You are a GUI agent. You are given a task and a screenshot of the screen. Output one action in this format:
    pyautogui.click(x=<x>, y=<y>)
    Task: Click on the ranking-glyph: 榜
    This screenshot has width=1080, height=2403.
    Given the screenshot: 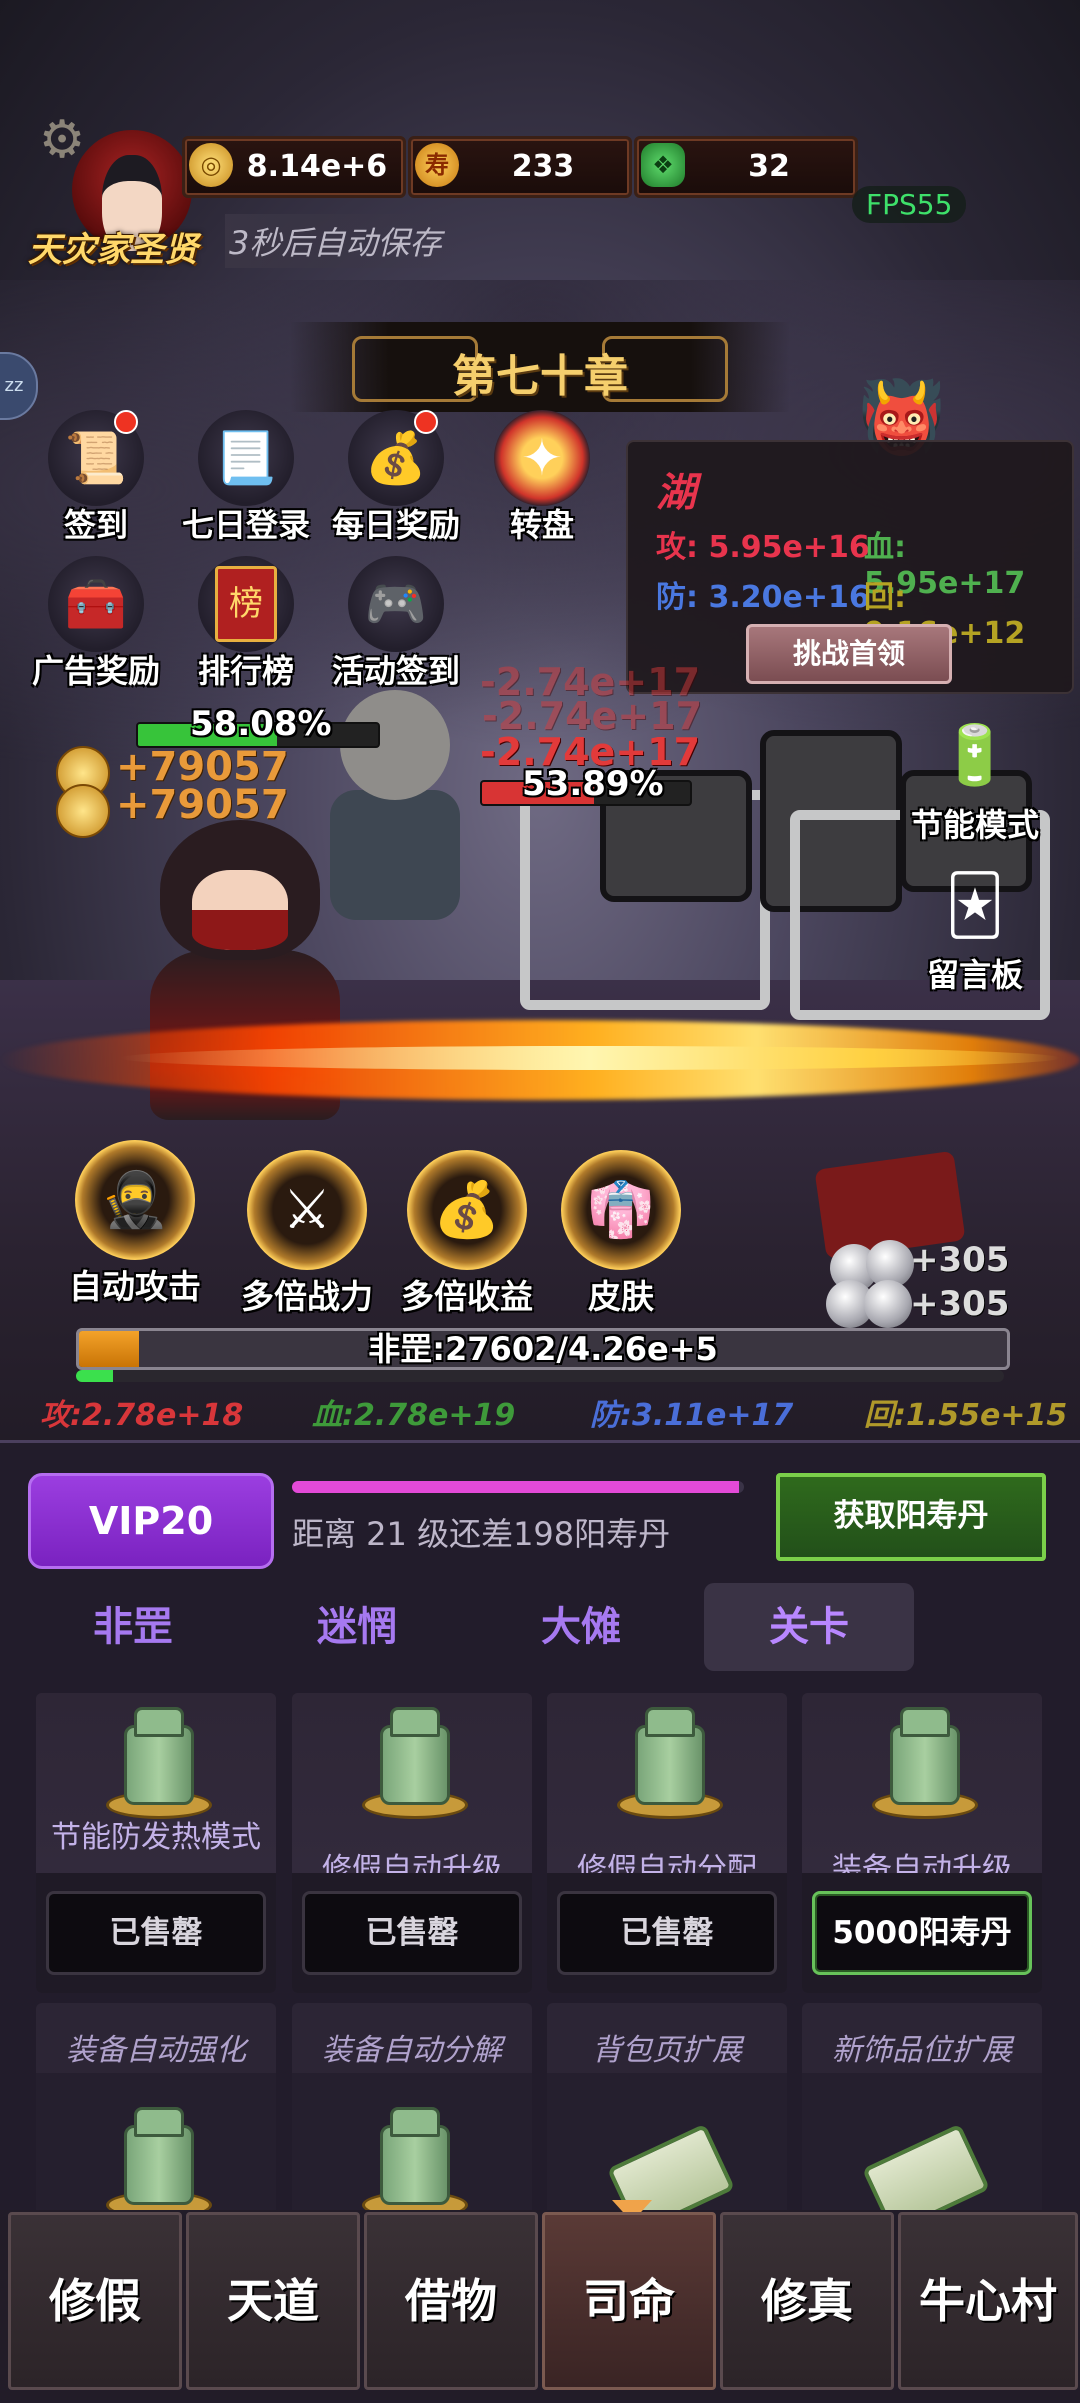 What is the action you would take?
    pyautogui.click(x=246, y=604)
    